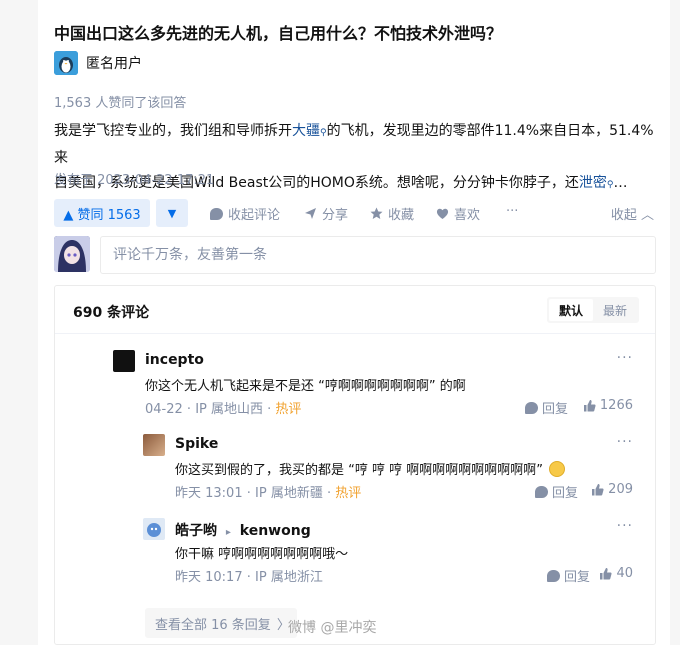  What do you see at coordinates (196, 444) in the screenshot?
I see `commenter-name: Spike` at bounding box center [196, 444].